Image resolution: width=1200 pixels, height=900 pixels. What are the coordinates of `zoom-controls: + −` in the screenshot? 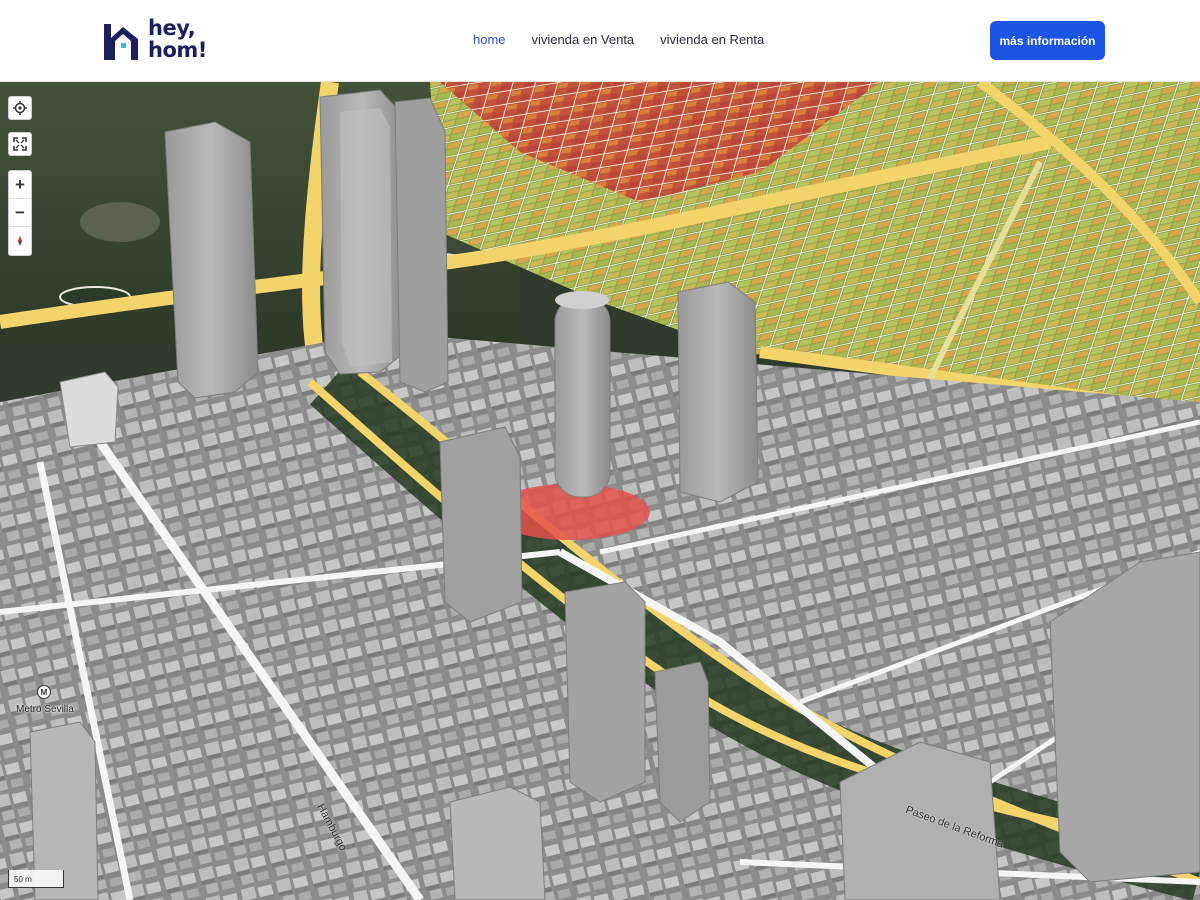 It's located at (20, 213).